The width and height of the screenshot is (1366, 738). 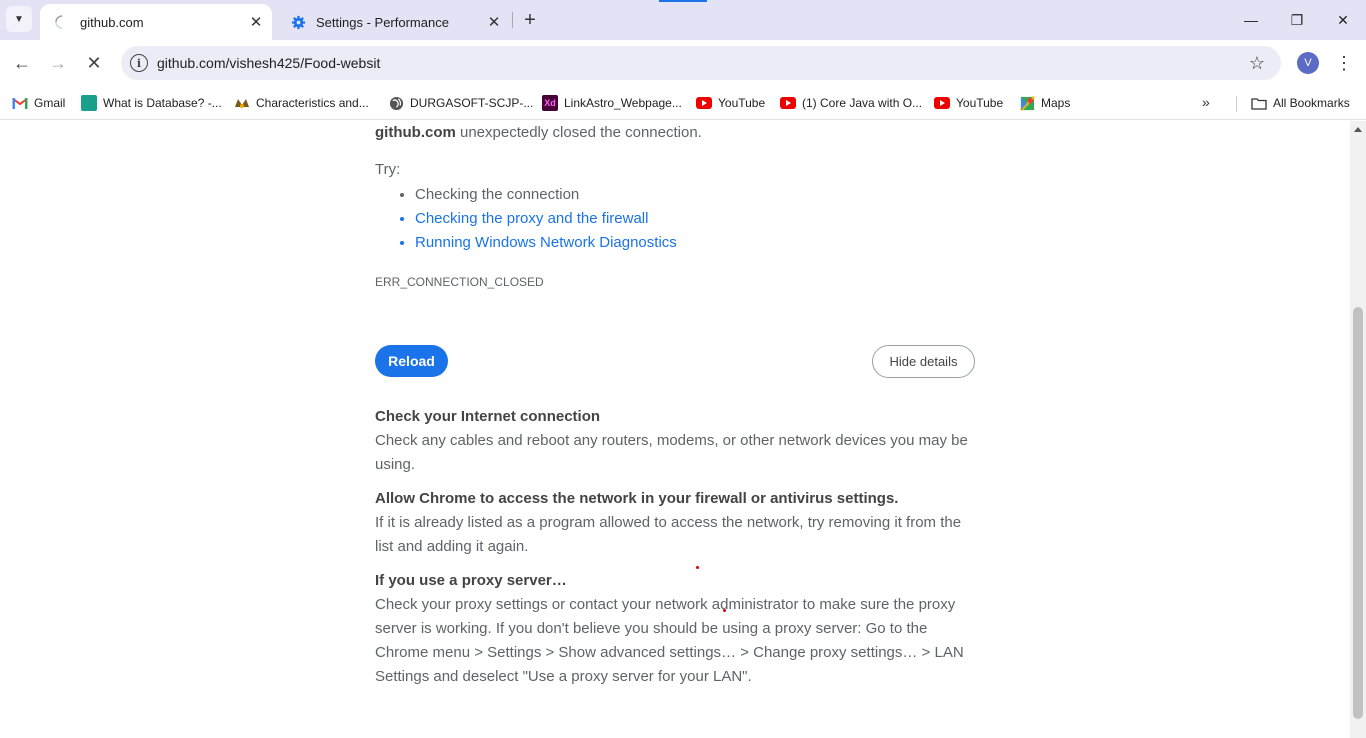 I want to click on tab-settings: Settings - Performance ✕, so click(x=393, y=22).